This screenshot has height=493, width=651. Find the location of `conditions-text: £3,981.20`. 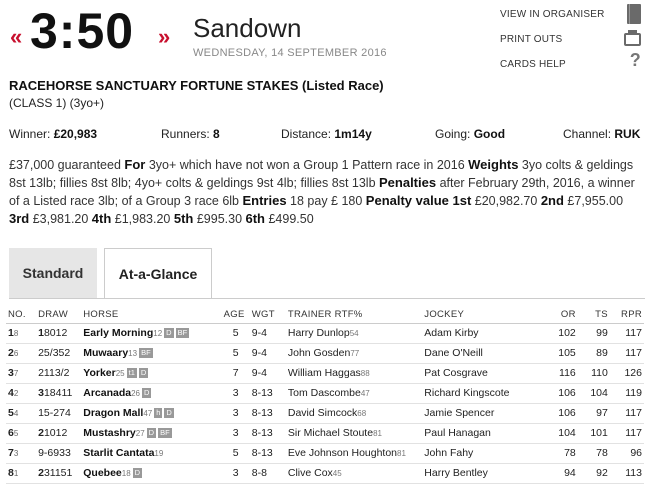

conditions-text: £3,981.20 is located at coordinates (60, 219).